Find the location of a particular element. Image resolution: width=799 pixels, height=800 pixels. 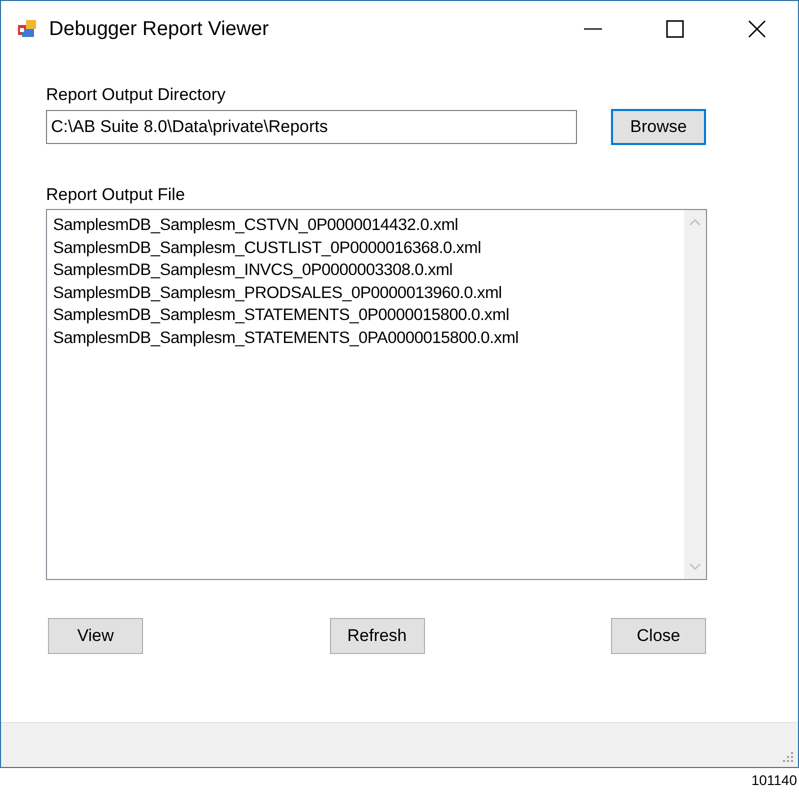

file-list-item: SamplesmDB_Samplesm_CSTVN_0P0000014432.0.xml is located at coordinates (255, 225).